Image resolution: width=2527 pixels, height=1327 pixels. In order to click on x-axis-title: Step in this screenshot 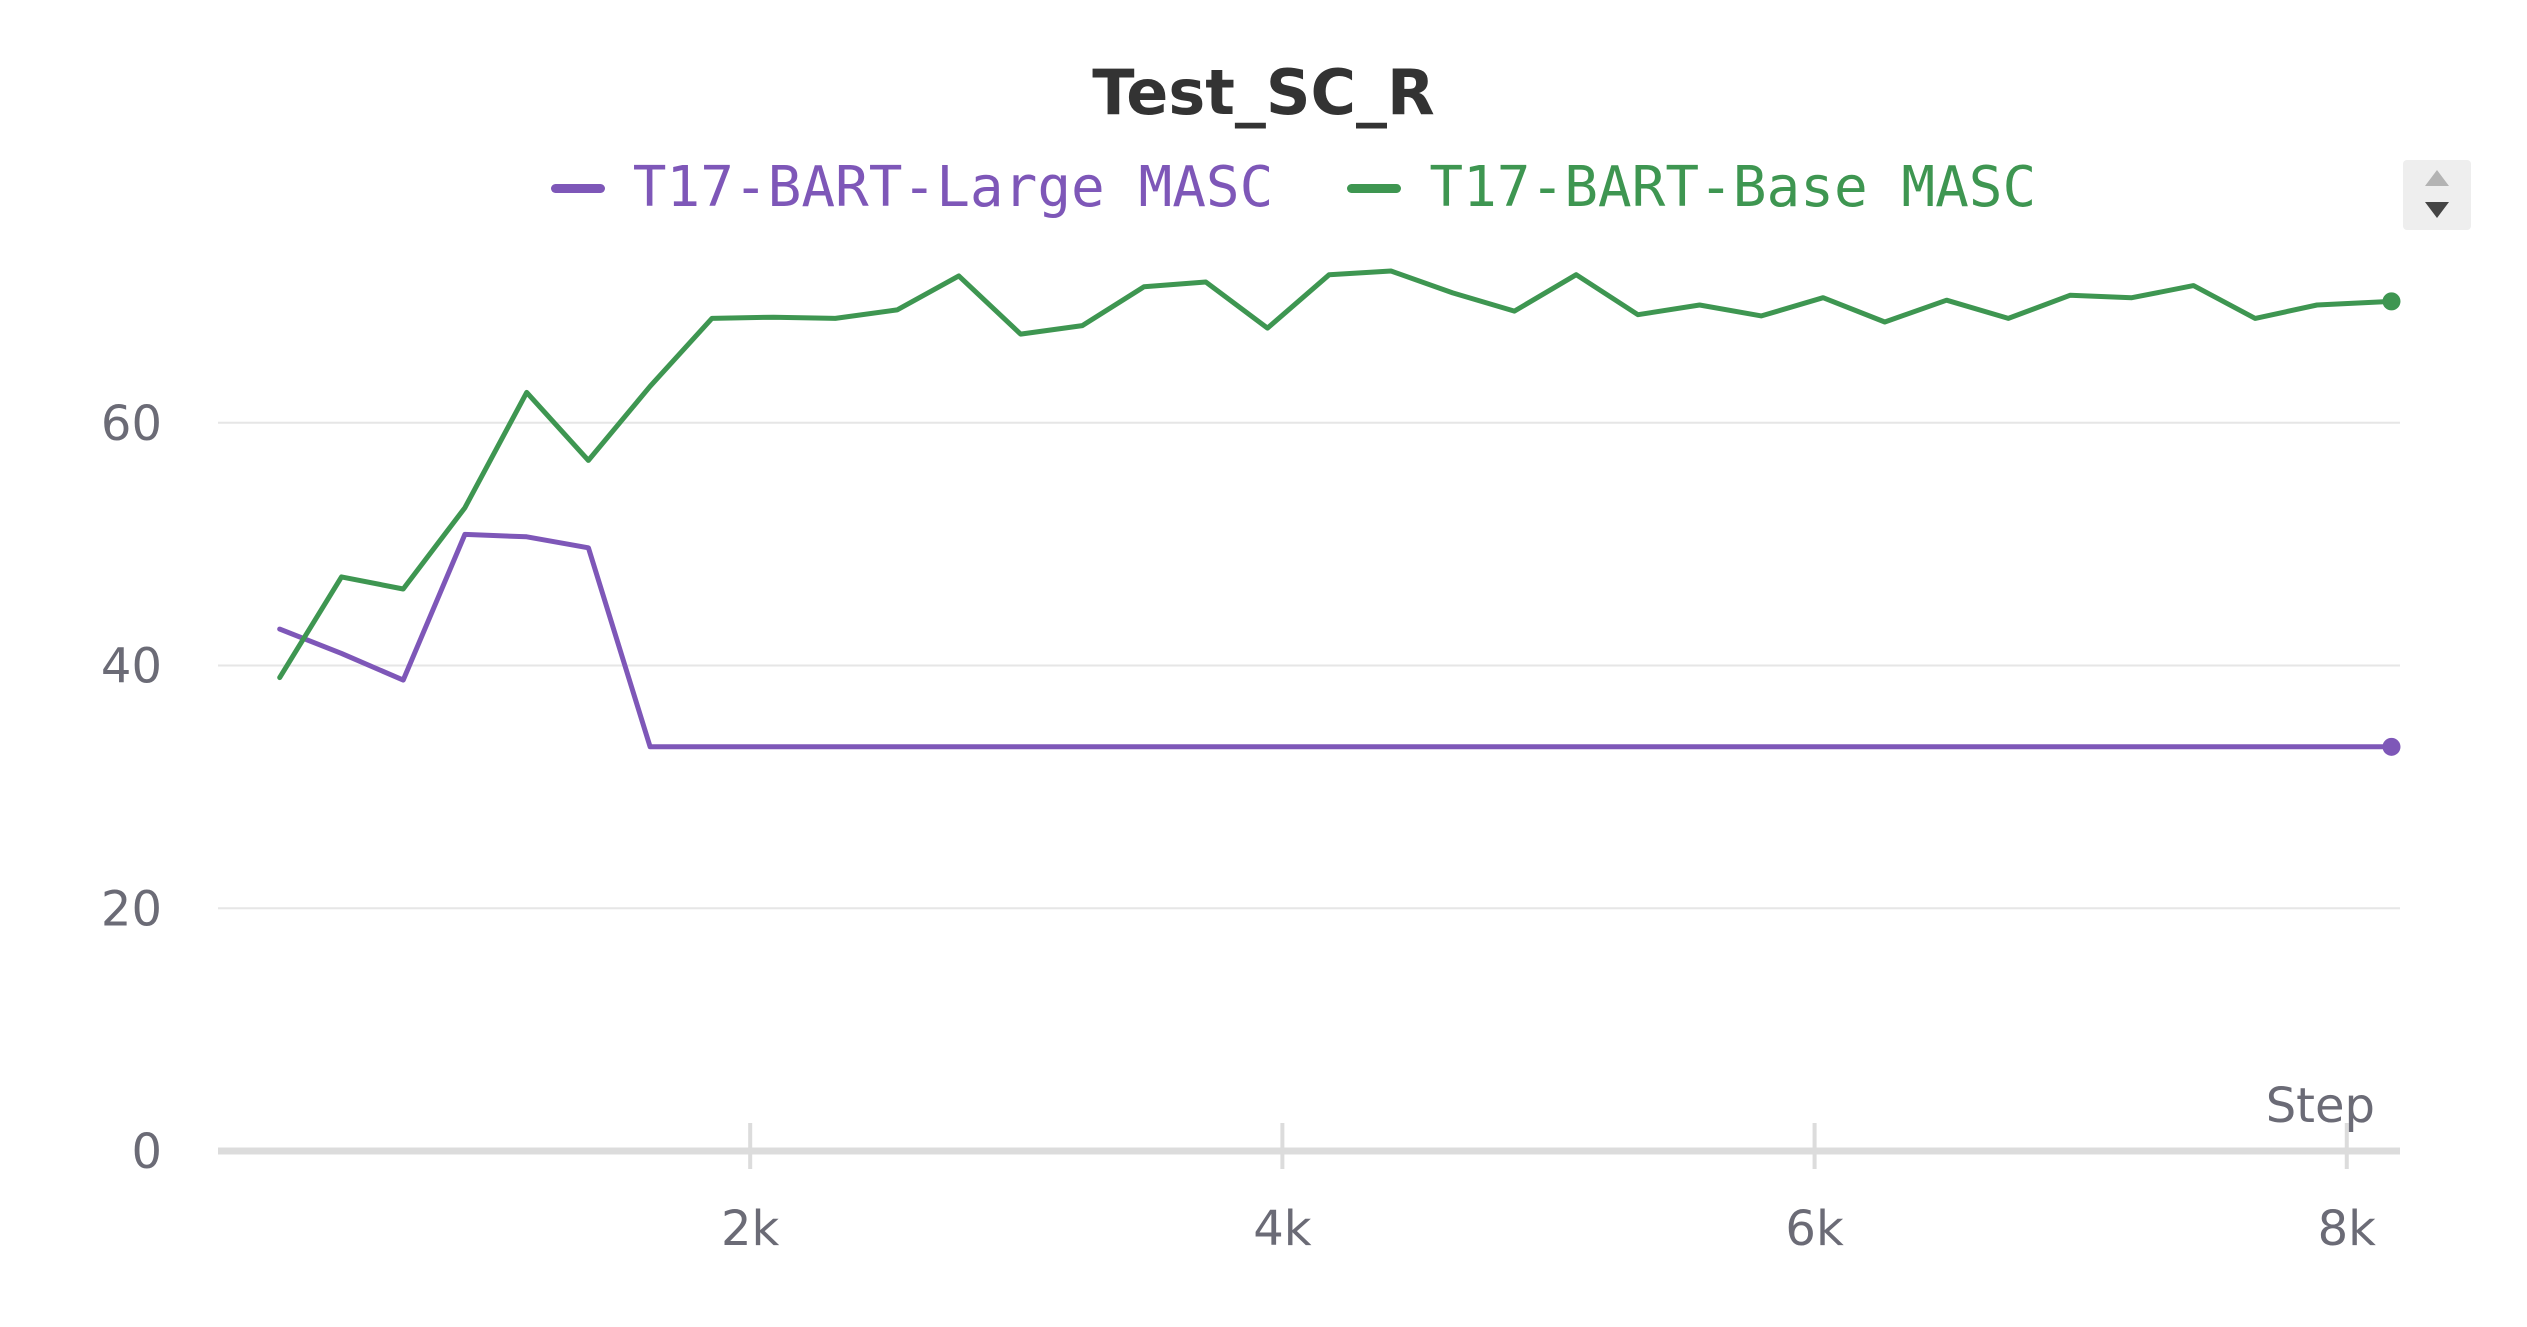, I will do `click(2320, 1106)`.